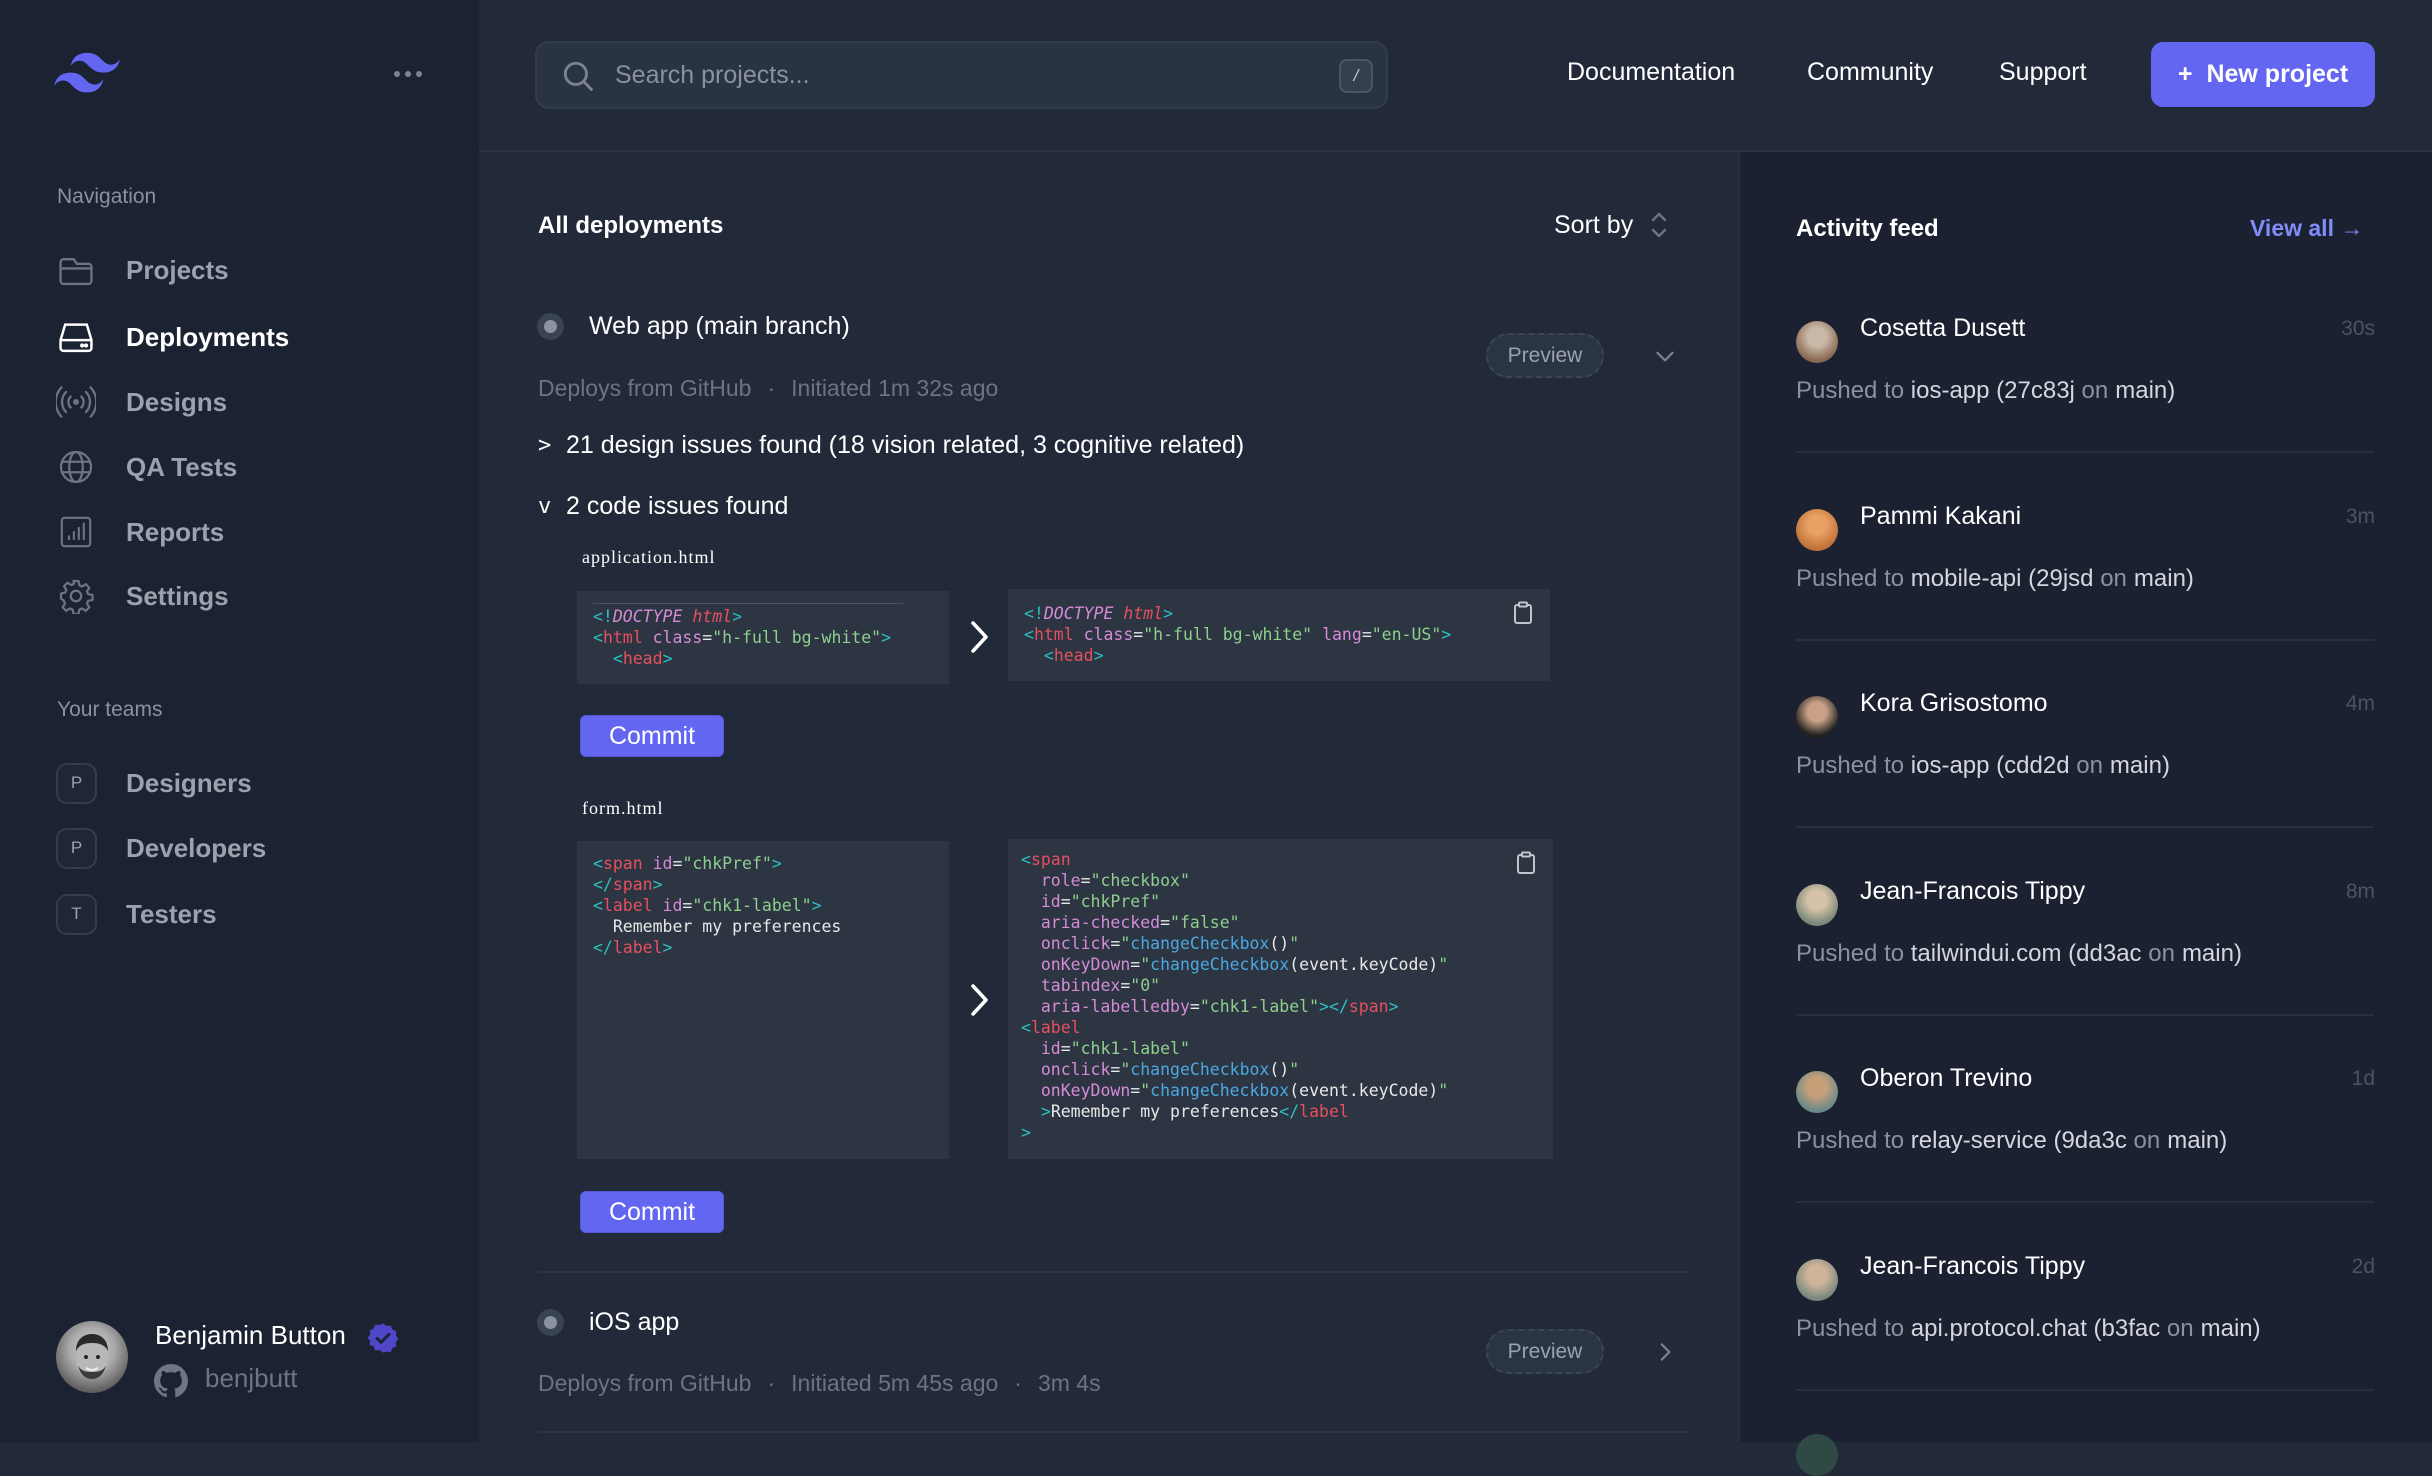 This screenshot has height=1476, width=2432. What do you see at coordinates (383, 1338) in the screenshot?
I see `verified-badge-icon` at bounding box center [383, 1338].